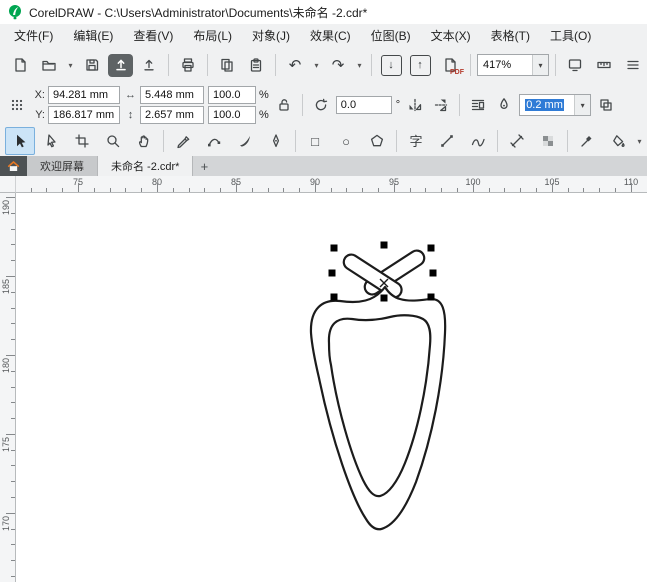  What do you see at coordinates (555, 105) in the screenshot?
I see `outline-width-combobox: 0.2 mm ▾` at bounding box center [555, 105].